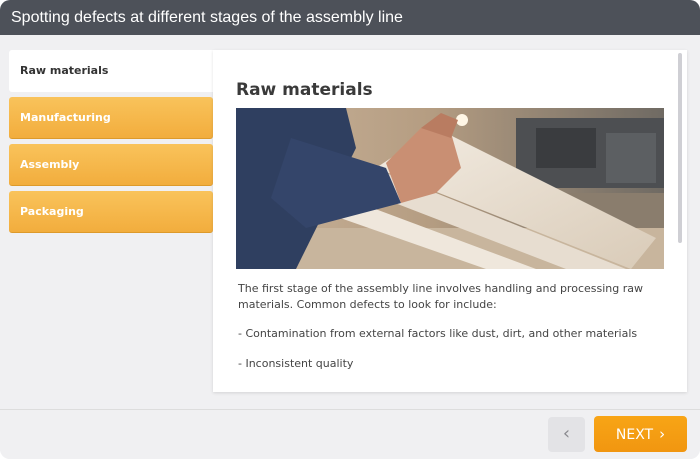  I want to click on tab-assembly: Assembly, so click(111, 165).